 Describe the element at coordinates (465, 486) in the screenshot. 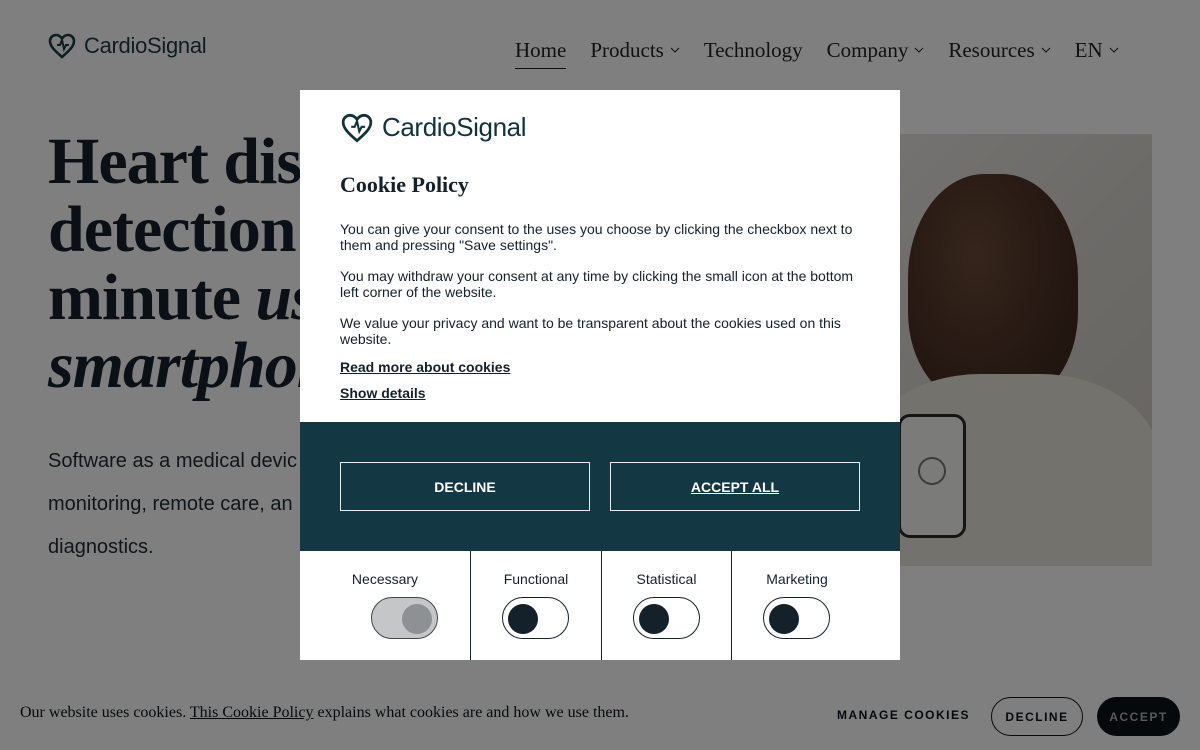

I see `decline-button: DECLINE` at that location.